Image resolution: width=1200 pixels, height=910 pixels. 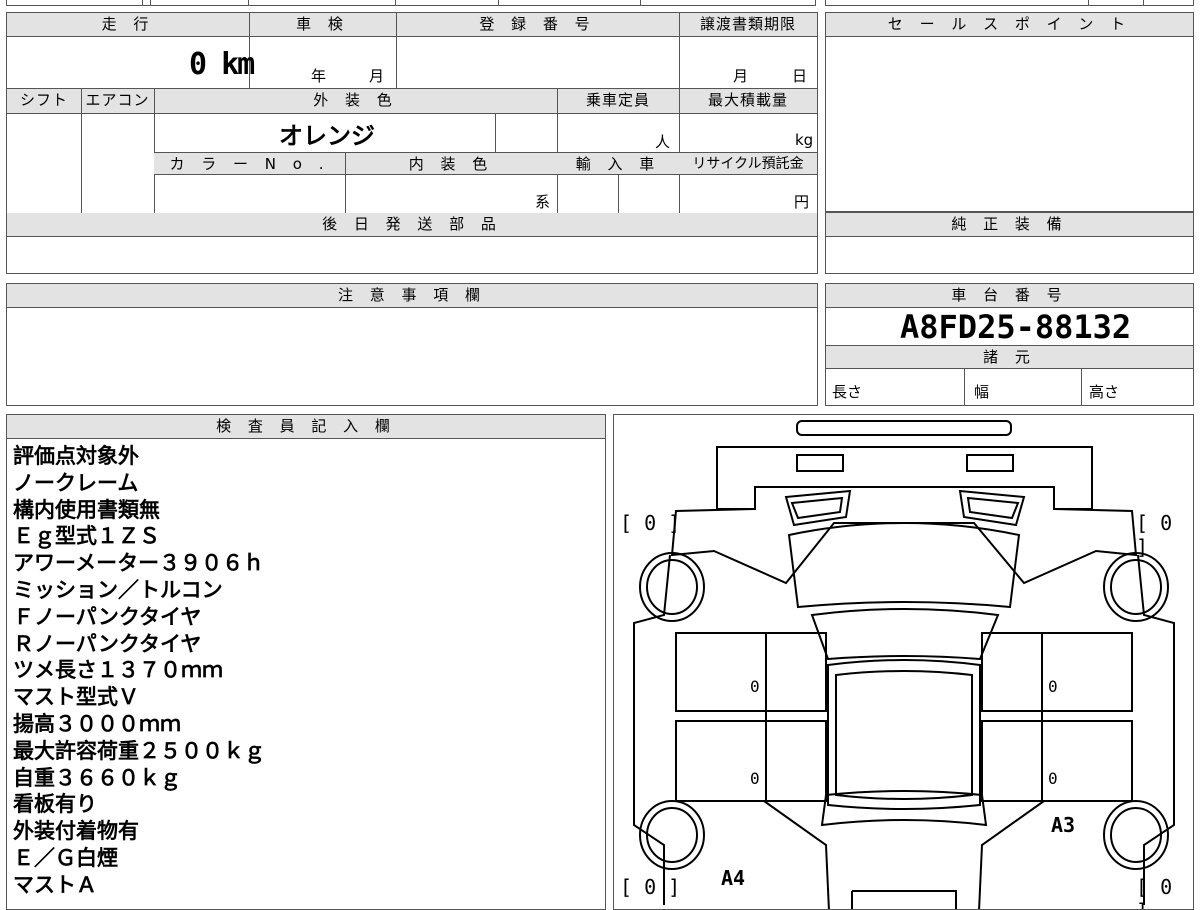 I want to click on door-rear-left-grade: 0, so click(x=755, y=778).